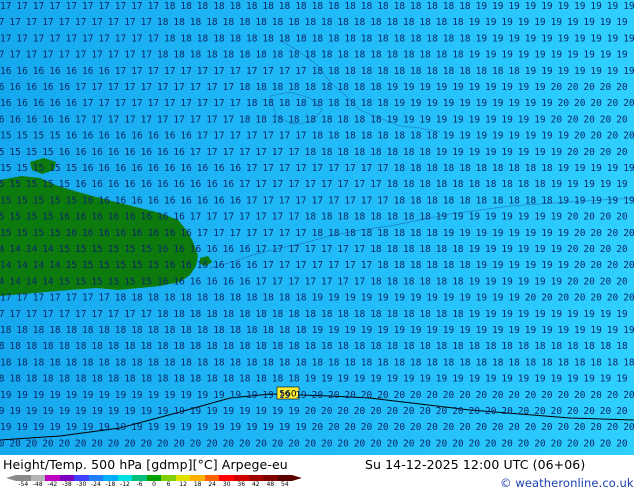  I want to click on scale-arrow-left, so click(11, 478).